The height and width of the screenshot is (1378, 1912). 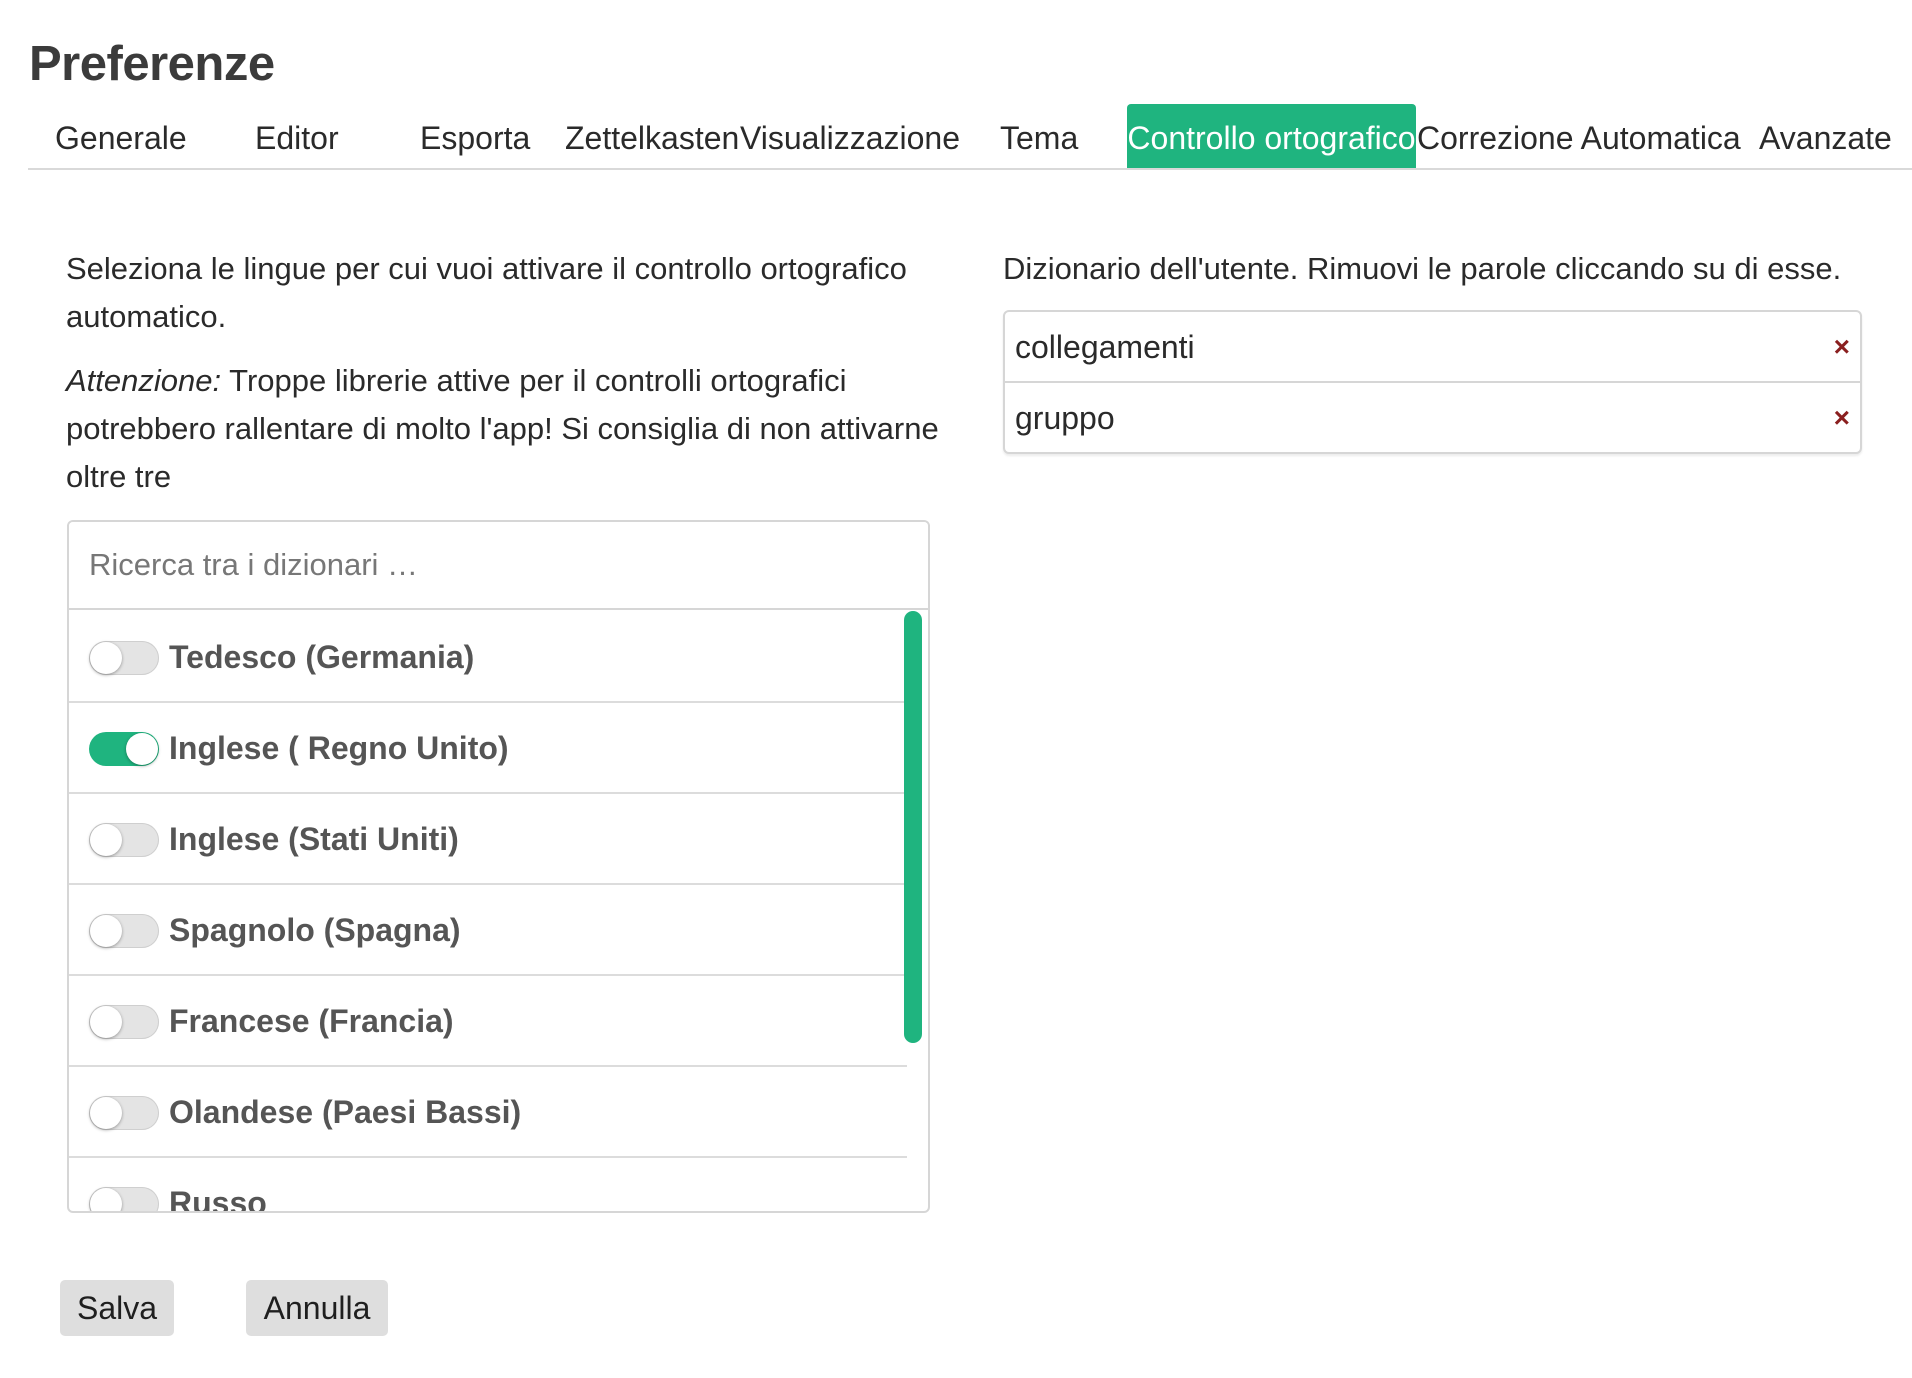 I want to click on tab-correzione-automatica: Correzione Automatica, so click(x=1579, y=136).